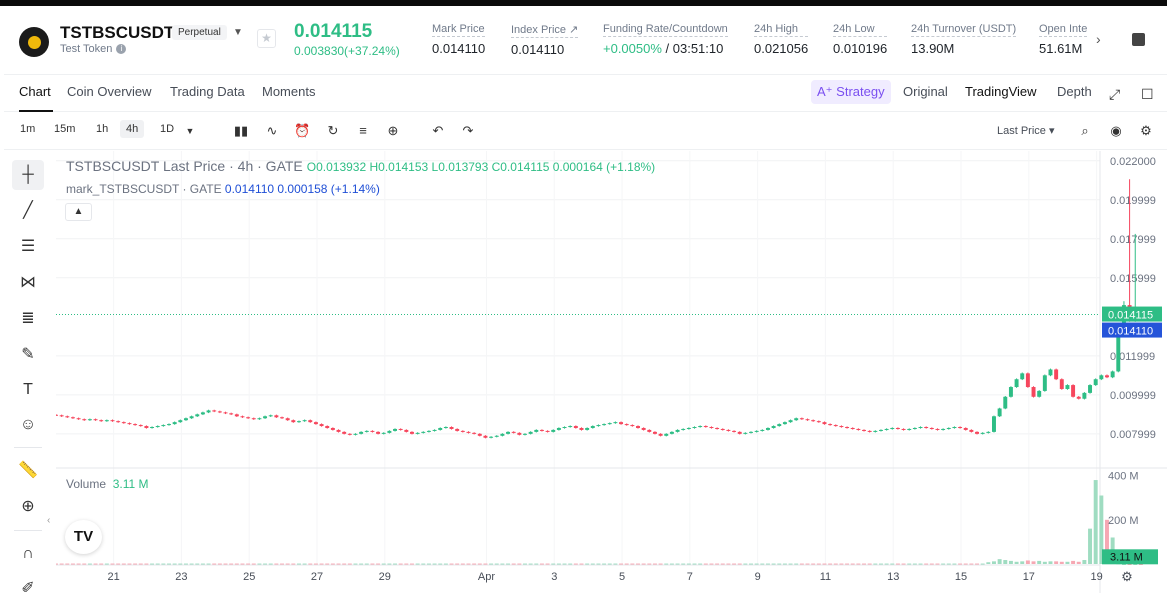 The image size is (1167, 593). I want to click on timeframe-4h: 4h, so click(132, 129).